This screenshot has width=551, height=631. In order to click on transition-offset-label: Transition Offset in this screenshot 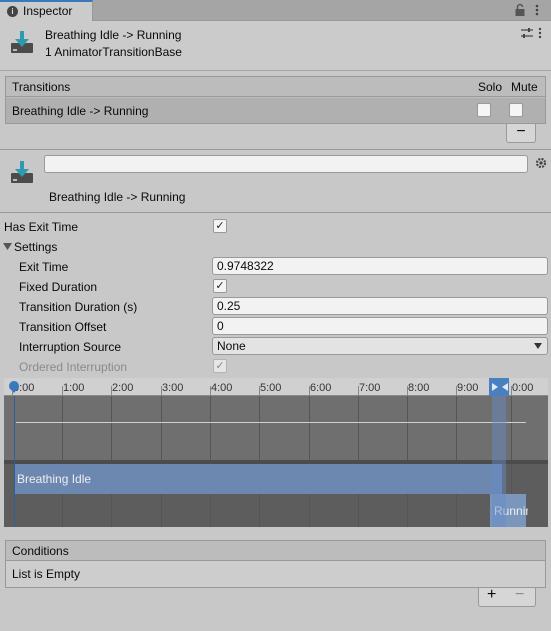, I will do `click(63, 327)`.